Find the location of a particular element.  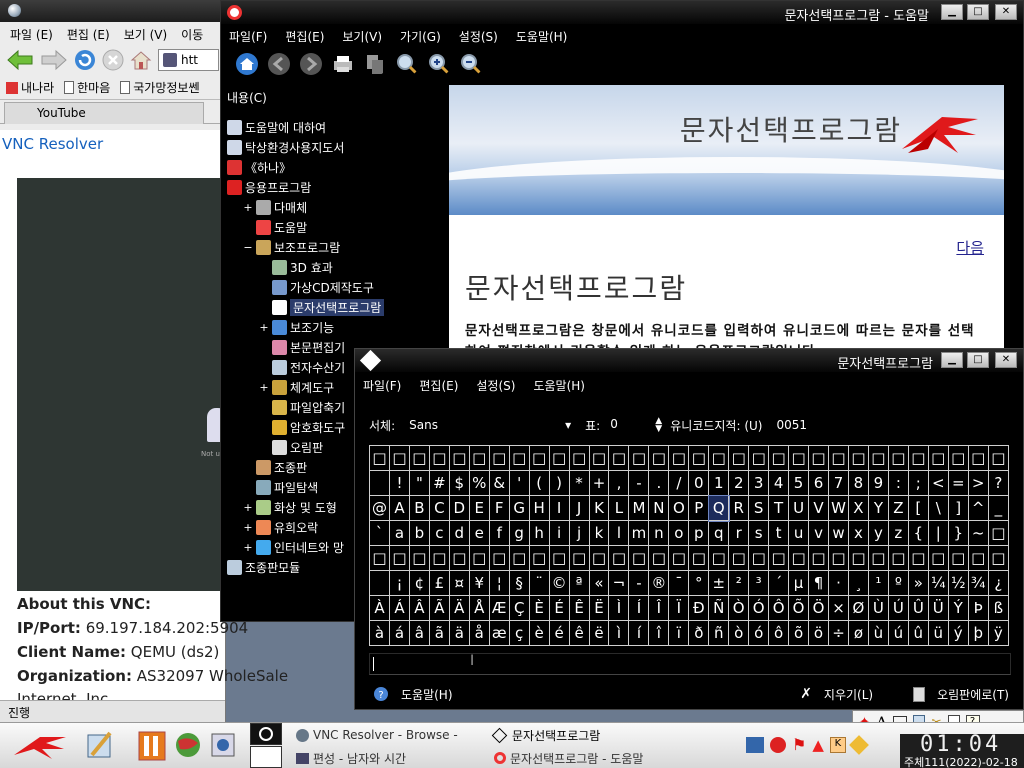

char-cell: ² is located at coordinates (739, 583).